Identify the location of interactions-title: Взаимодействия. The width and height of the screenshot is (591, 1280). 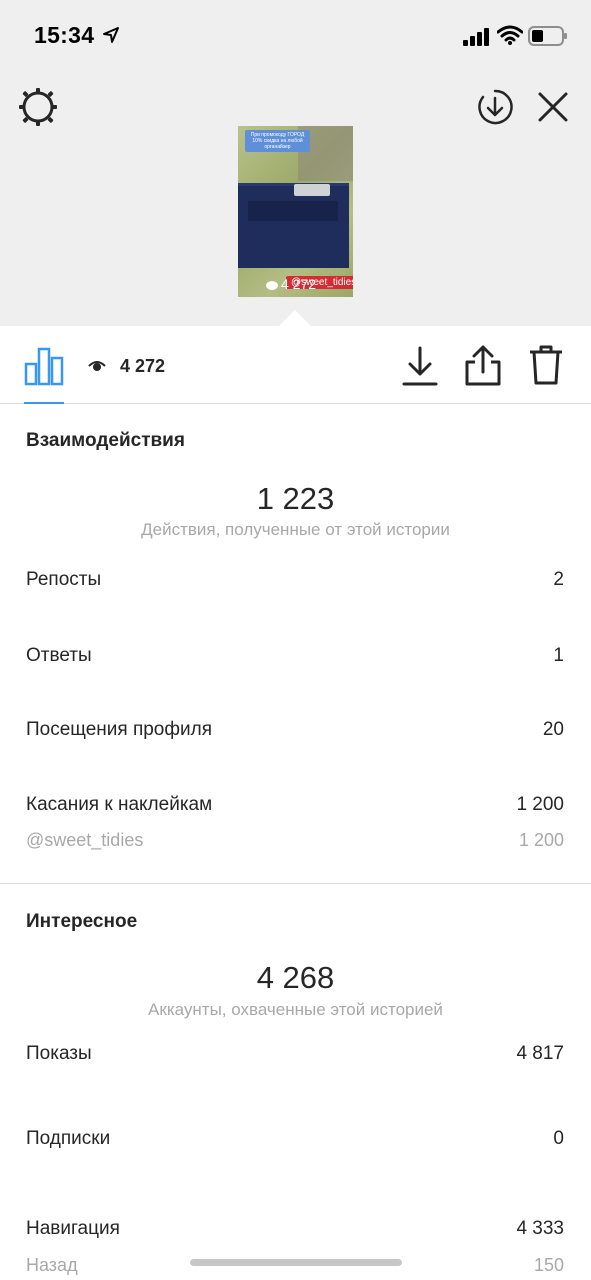
(105, 440).